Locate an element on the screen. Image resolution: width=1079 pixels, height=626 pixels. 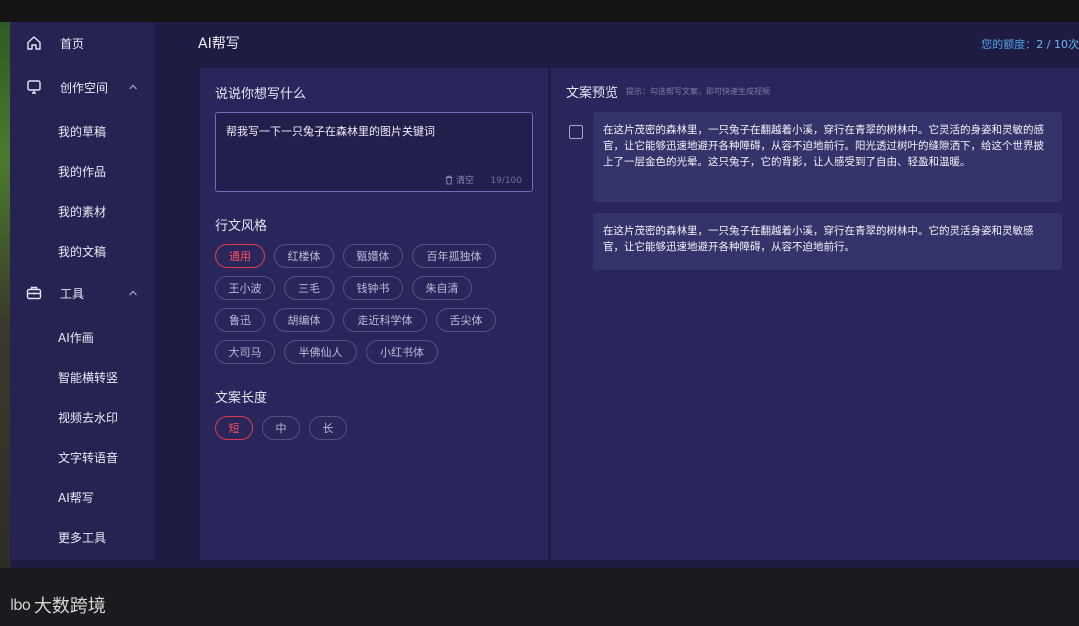
clear-button: 清空 is located at coordinates (459, 179).